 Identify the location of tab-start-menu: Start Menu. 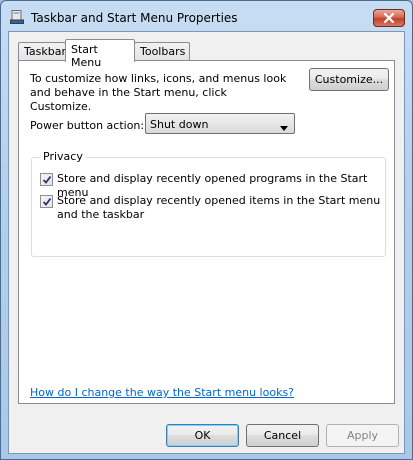
(100, 54).